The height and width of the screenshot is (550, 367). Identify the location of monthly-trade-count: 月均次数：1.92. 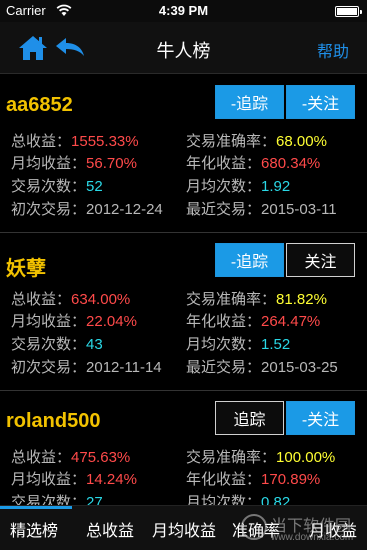
(238, 186).